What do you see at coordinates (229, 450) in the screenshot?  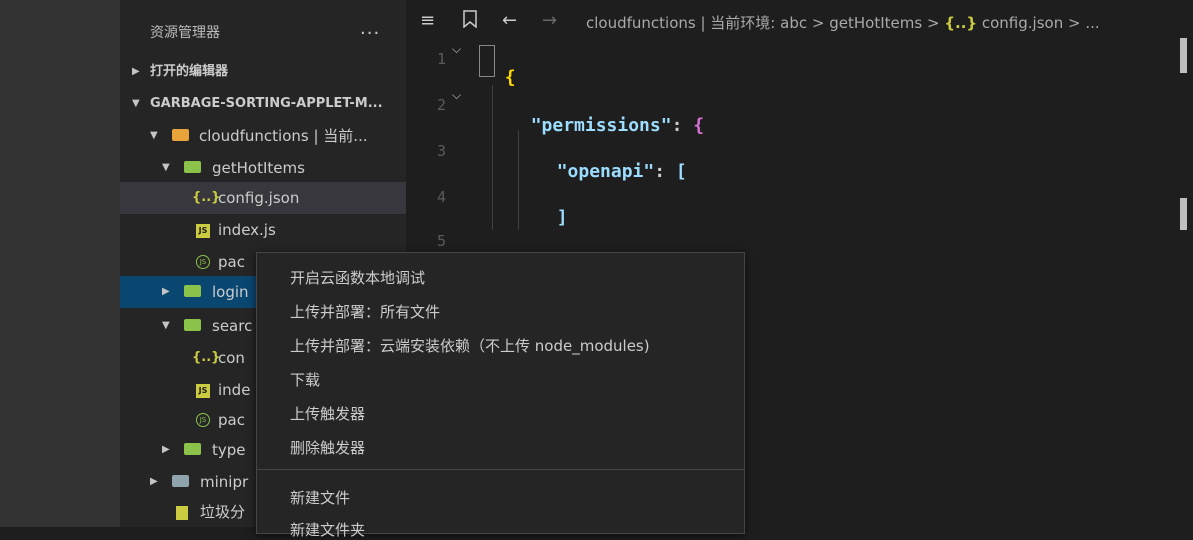 I see `tree-item-label: type` at bounding box center [229, 450].